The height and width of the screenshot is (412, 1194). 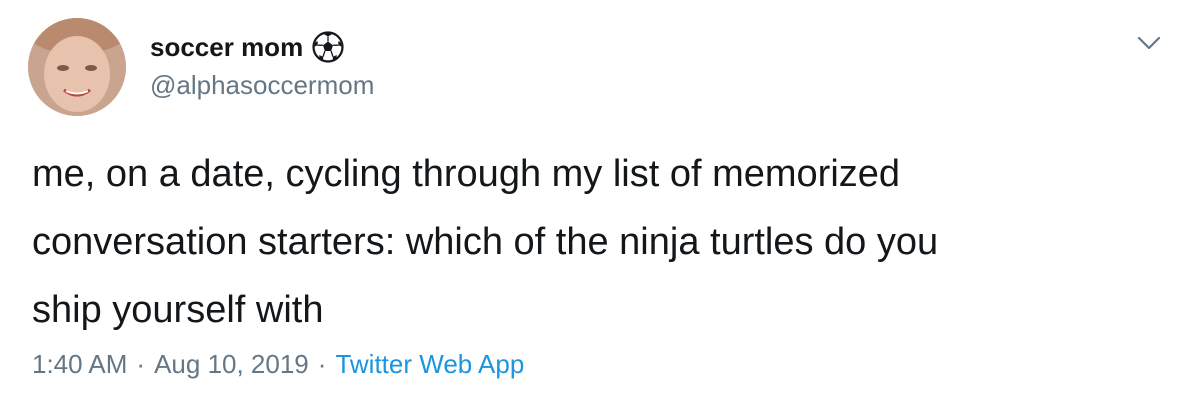 What do you see at coordinates (1149, 43) in the screenshot?
I see `chevron-down-icon` at bounding box center [1149, 43].